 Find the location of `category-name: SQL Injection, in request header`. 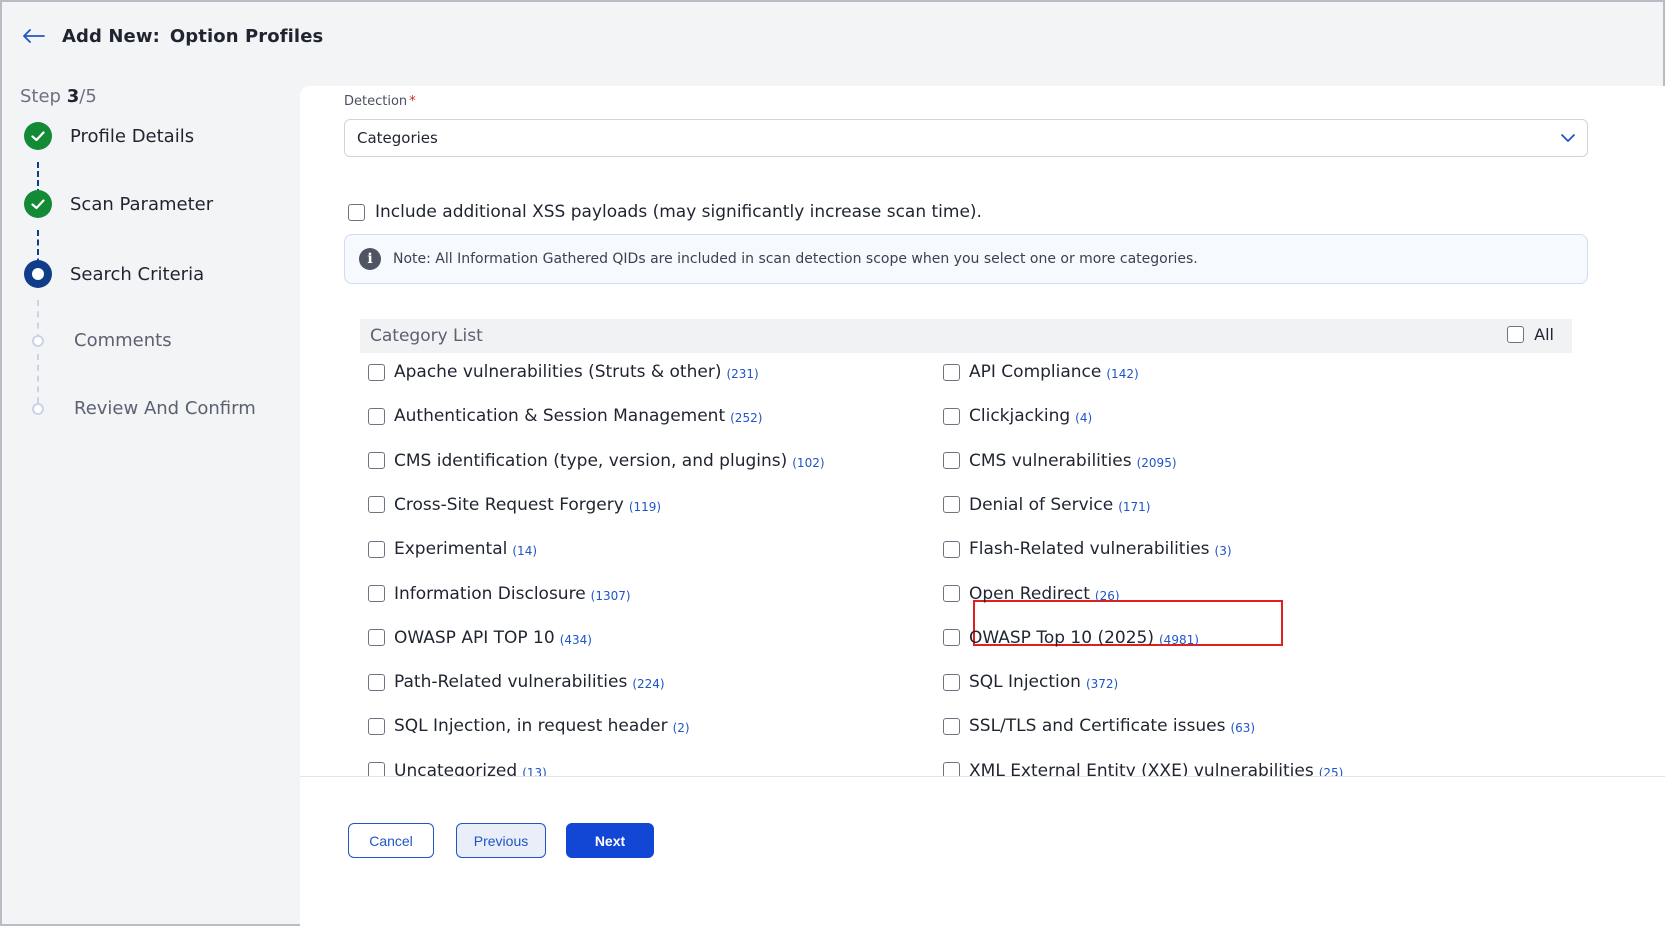

category-name: SQL Injection, in request header is located at coordinates (531, 726).